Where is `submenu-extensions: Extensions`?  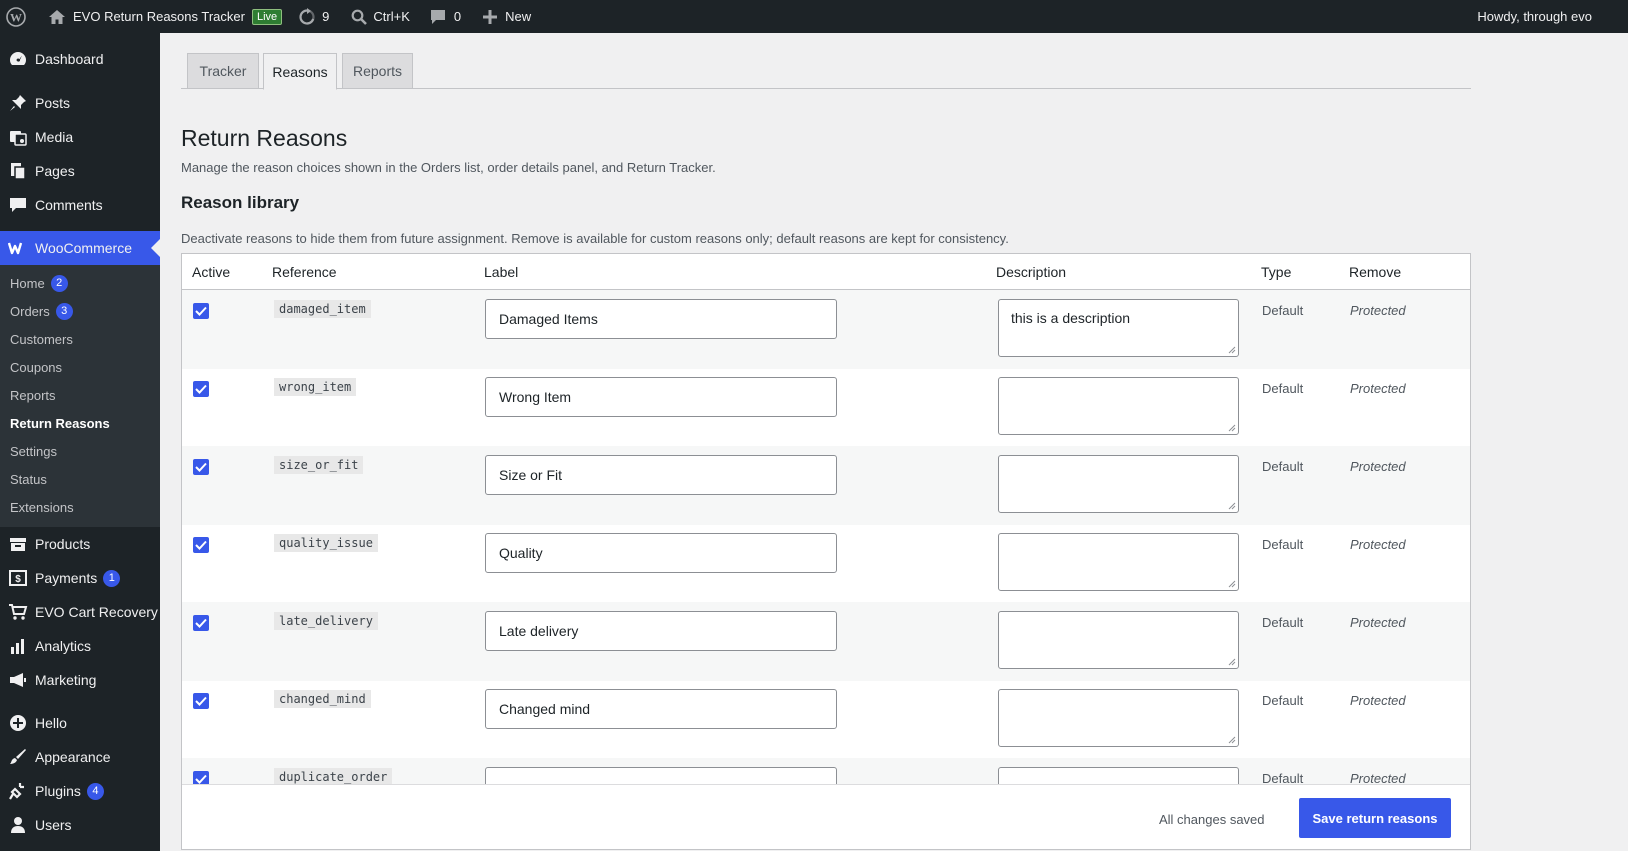
submenu-extensions: Extensions is located at coordinates (80, 507).